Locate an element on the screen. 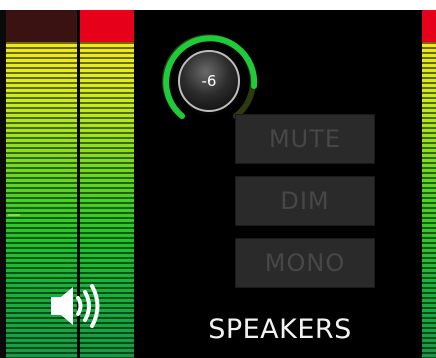  mono-button: MONO is located at coordinates (305, 263).